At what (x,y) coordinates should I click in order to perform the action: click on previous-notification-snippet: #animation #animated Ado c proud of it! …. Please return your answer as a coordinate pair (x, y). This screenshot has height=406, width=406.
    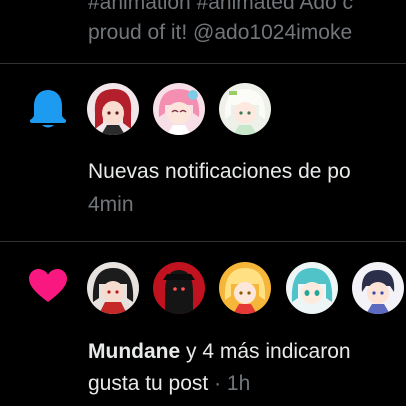
    Looking at the image, I should click on (220, 24).